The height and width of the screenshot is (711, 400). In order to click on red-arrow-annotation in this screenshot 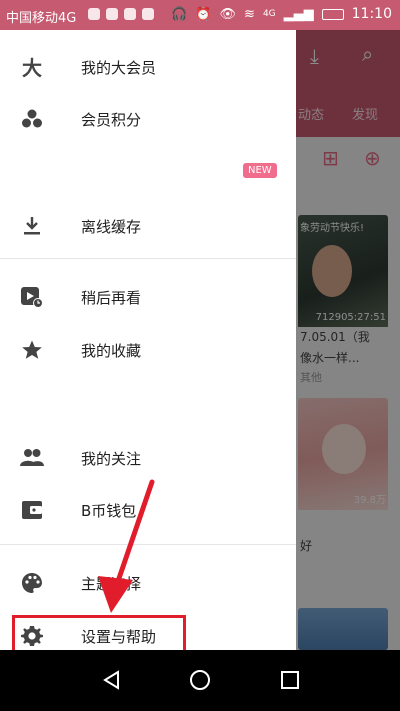, I will do `click(126, 546)`.